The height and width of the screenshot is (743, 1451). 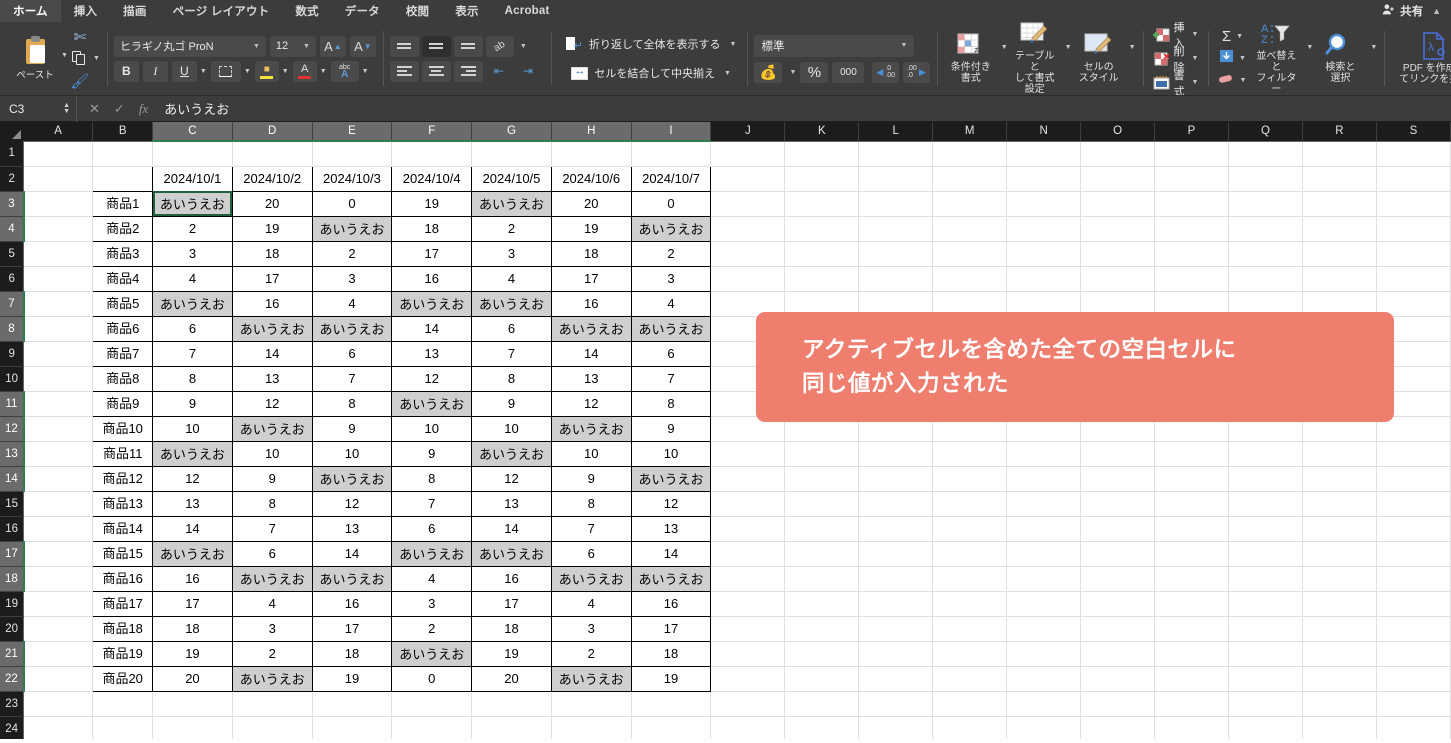 What do you see at coordinates (671, 203) in the screenshot?
I see `cell-I3: 0` at bounding box center [671, 203].